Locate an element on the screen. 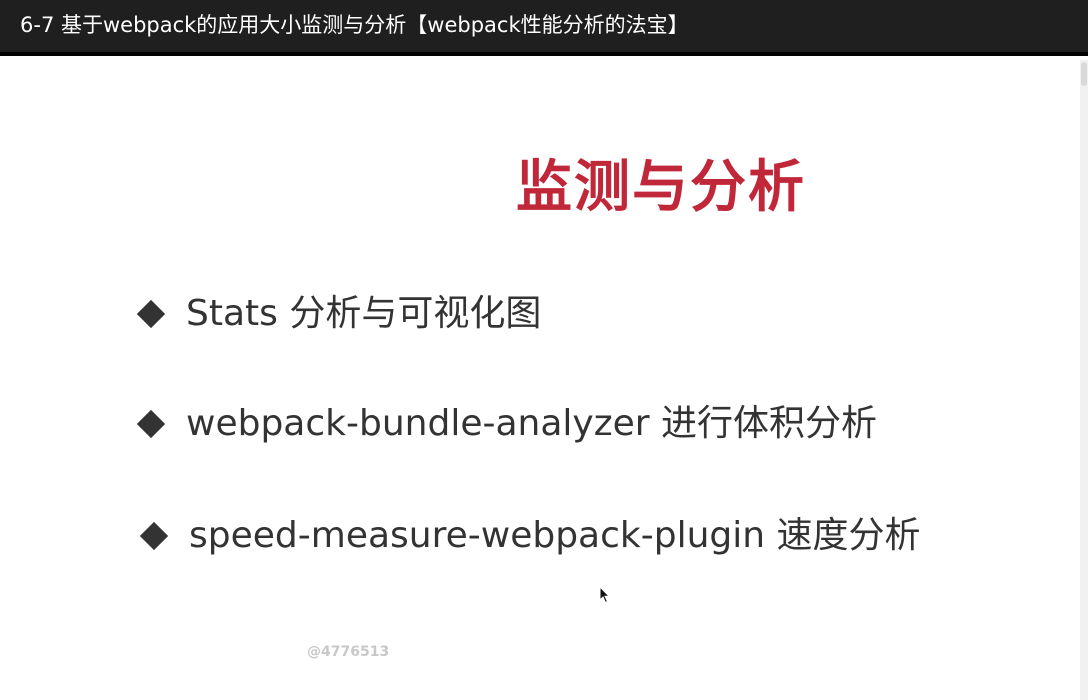 The width and height of the screenshot is (1088, 700). mouse-cursor-icon is located at coordinates (605, 595).